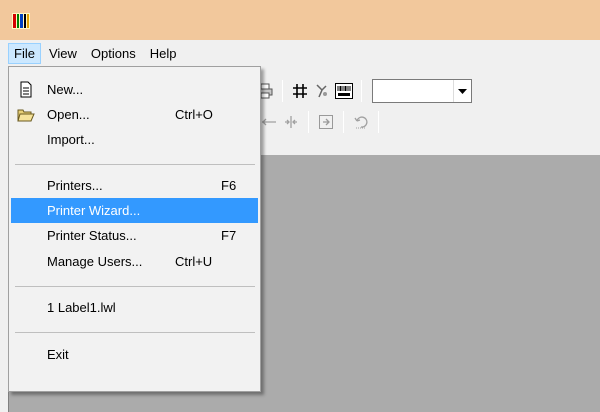 The width and height of the screenshot is (600, 412). I want to click on wizard-icon, so click(321, 91).